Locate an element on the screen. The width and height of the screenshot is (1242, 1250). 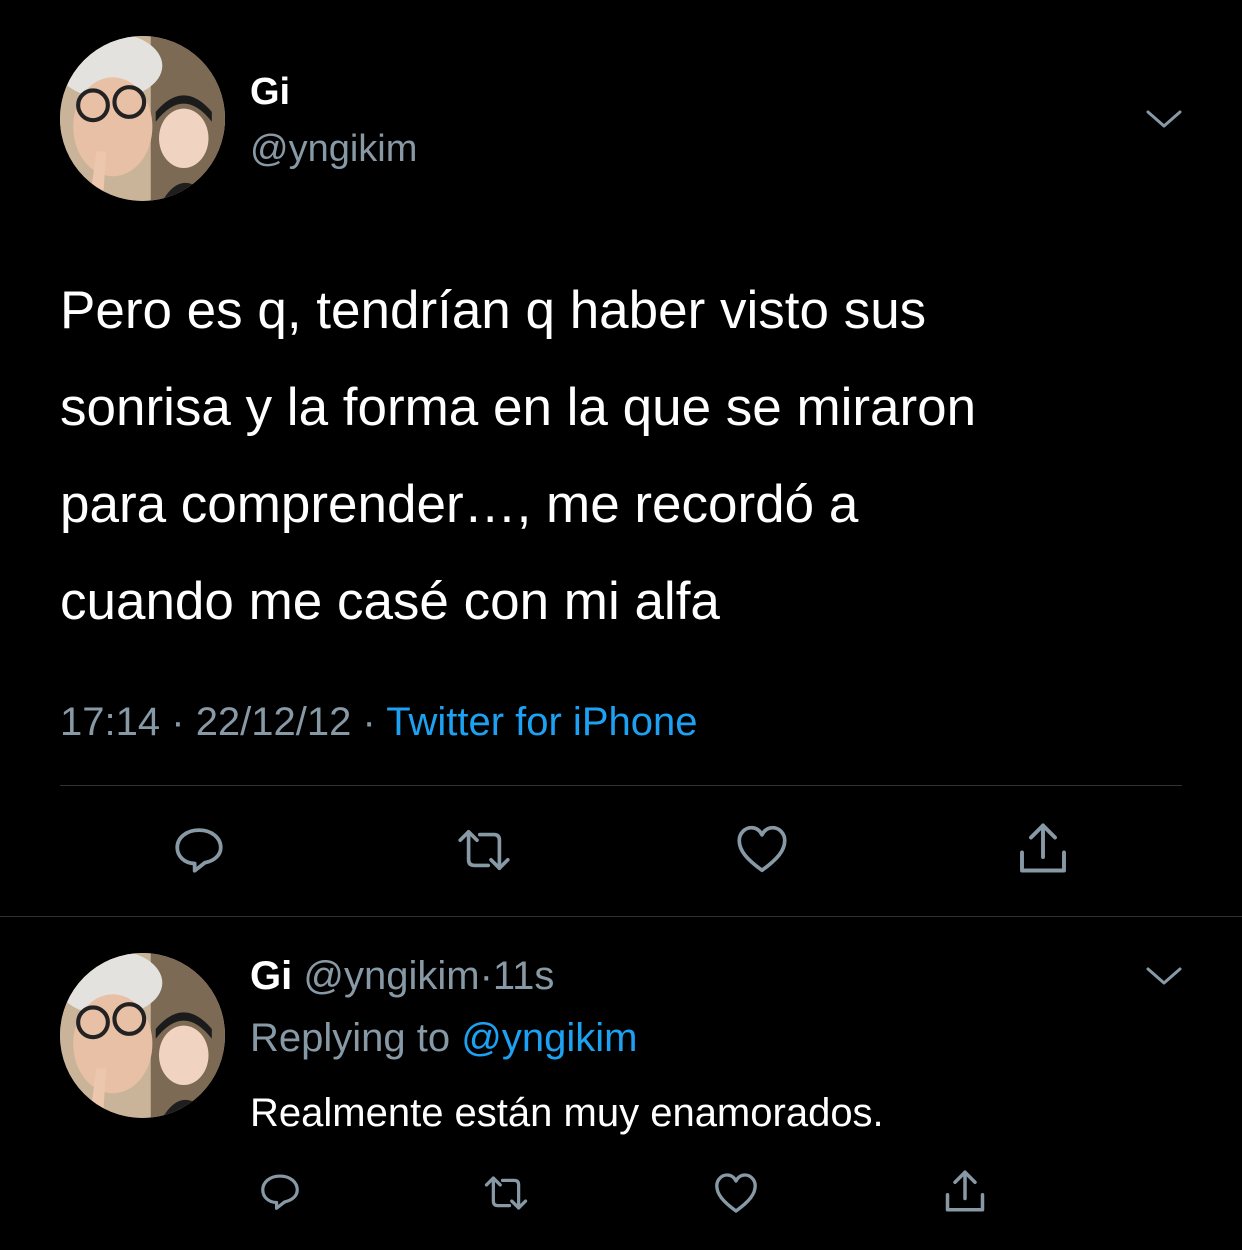
tweet-text-line: sonrisa y la forma en la que se miraron is located at coordinates (518, 407).